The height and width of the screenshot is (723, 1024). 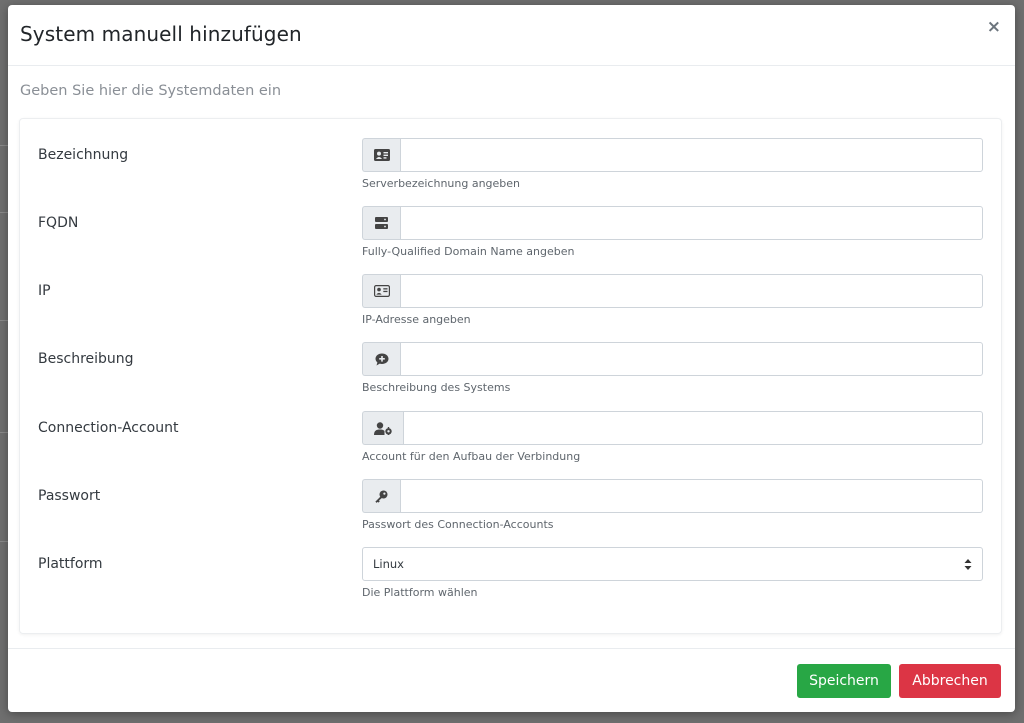 What do you see at coordinates (161, 34) in the screenshot?
I see `modal-title: System manuell hinzufügen` at bounding box center [161, 34].